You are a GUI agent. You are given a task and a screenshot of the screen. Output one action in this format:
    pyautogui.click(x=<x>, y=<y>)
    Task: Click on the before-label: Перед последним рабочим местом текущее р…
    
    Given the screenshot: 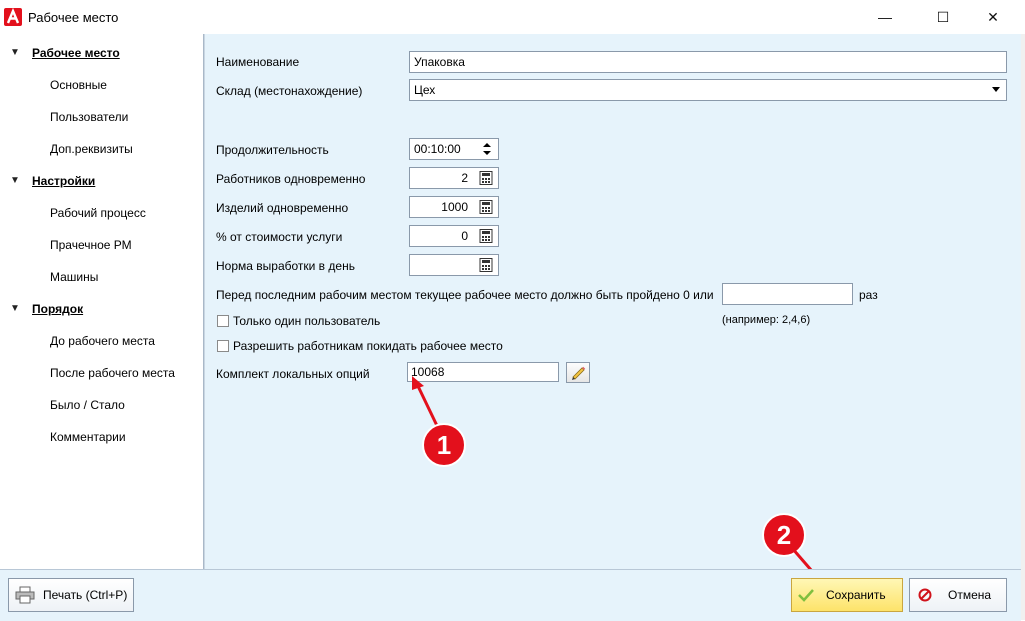 What is the action you would take?
    pyautogui.click(x=465, y=295)
    